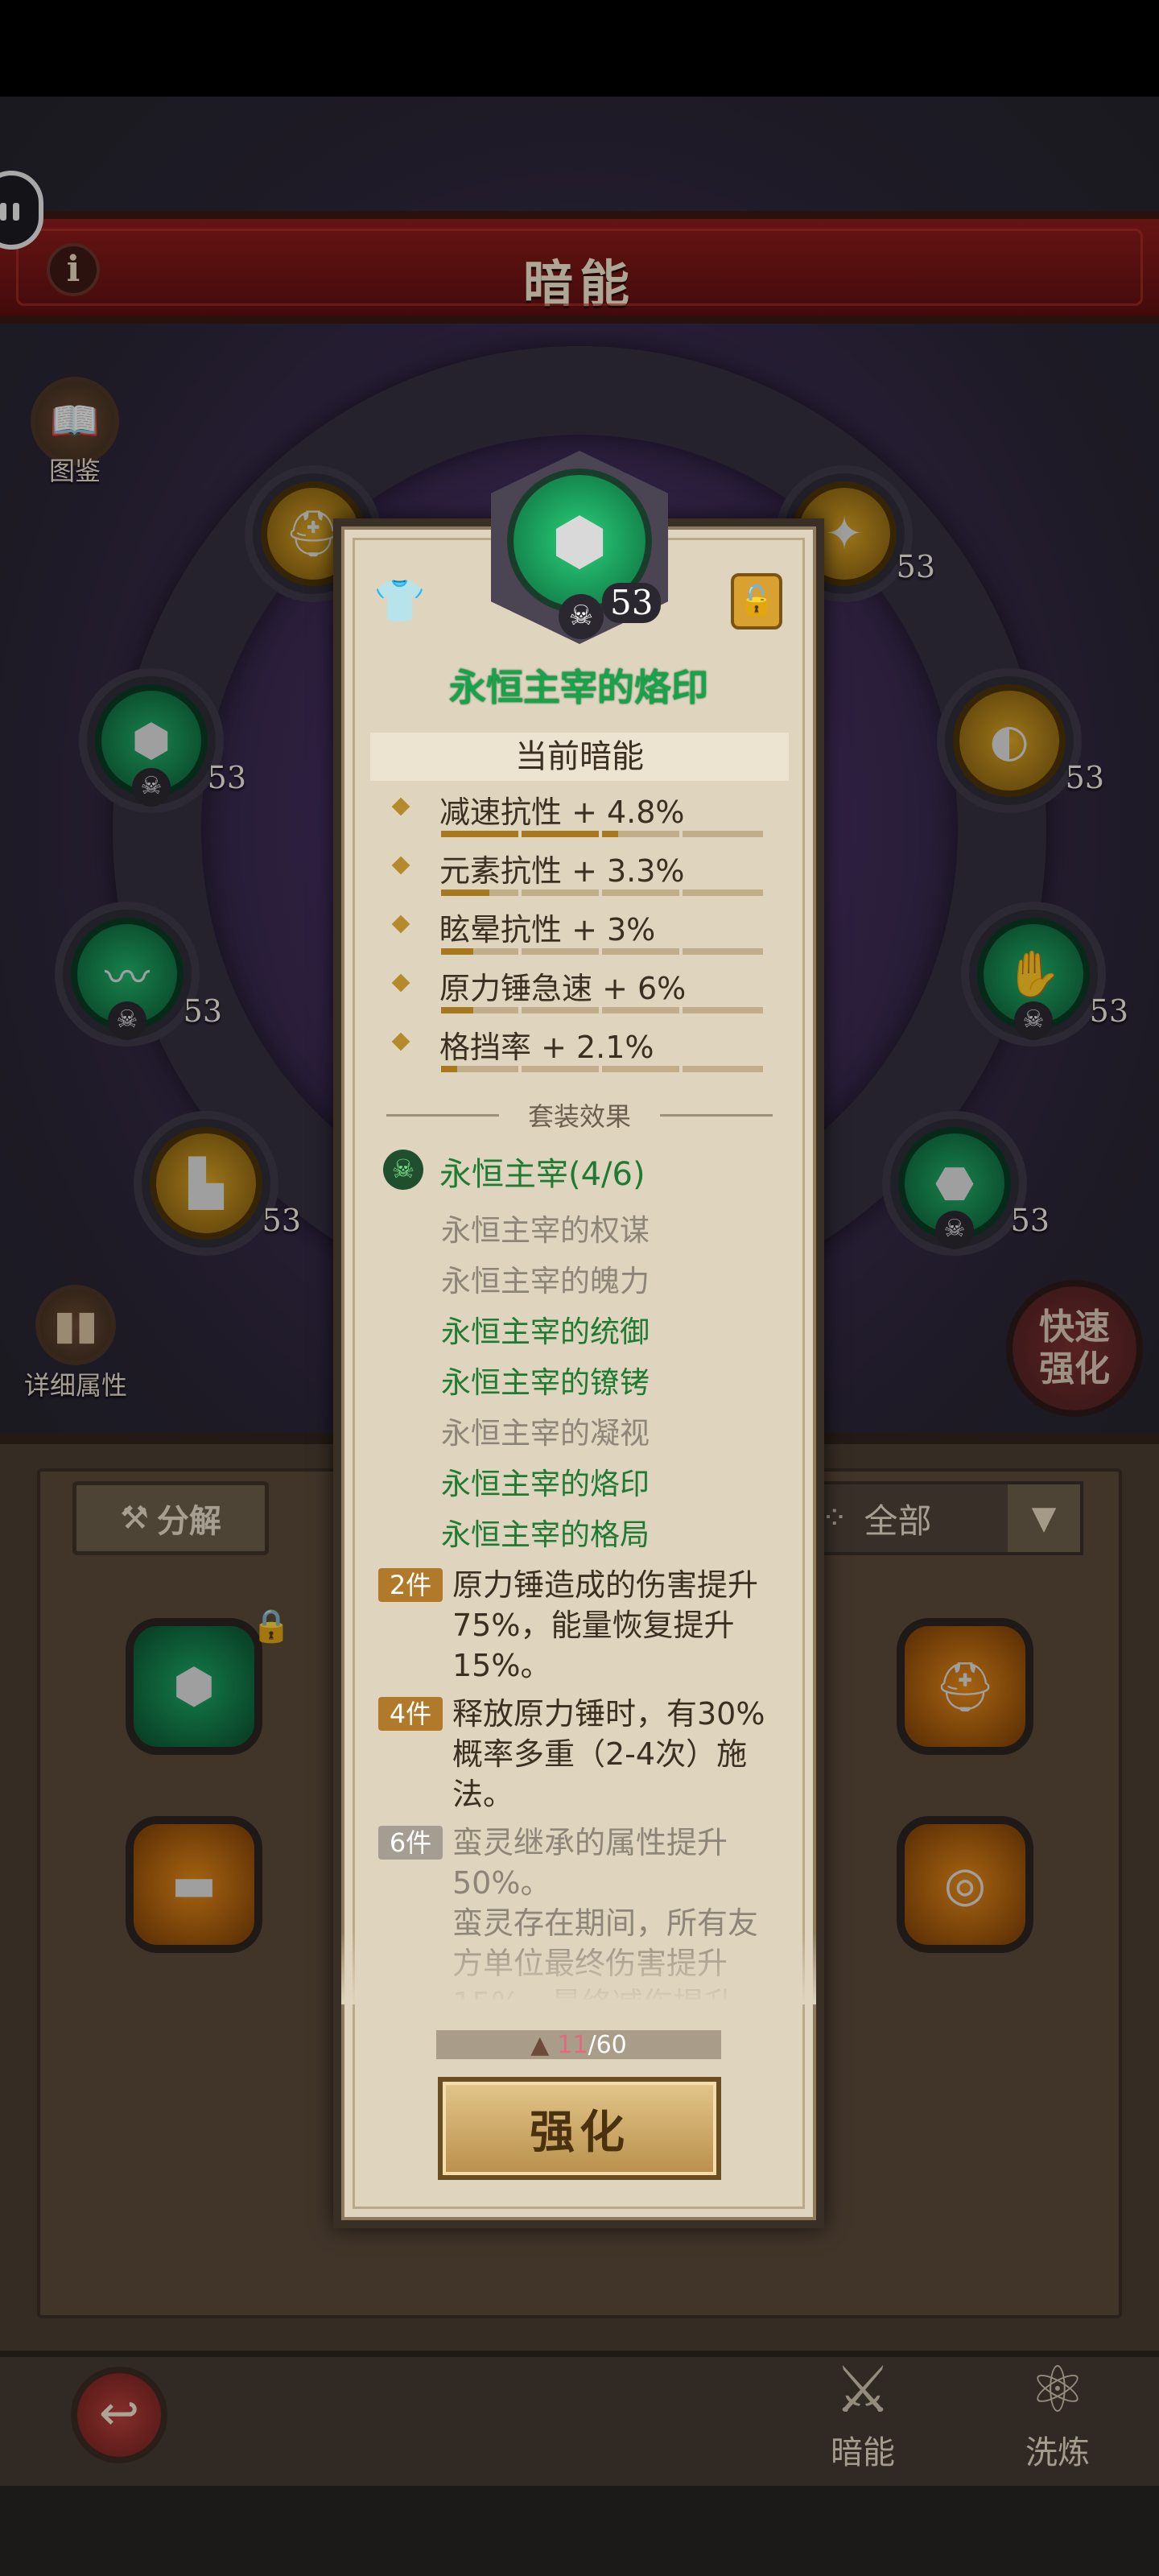  Describe the element at coordinates (410, 1843) in the screenshot. I see `bonus-tag: 6件` at that location.